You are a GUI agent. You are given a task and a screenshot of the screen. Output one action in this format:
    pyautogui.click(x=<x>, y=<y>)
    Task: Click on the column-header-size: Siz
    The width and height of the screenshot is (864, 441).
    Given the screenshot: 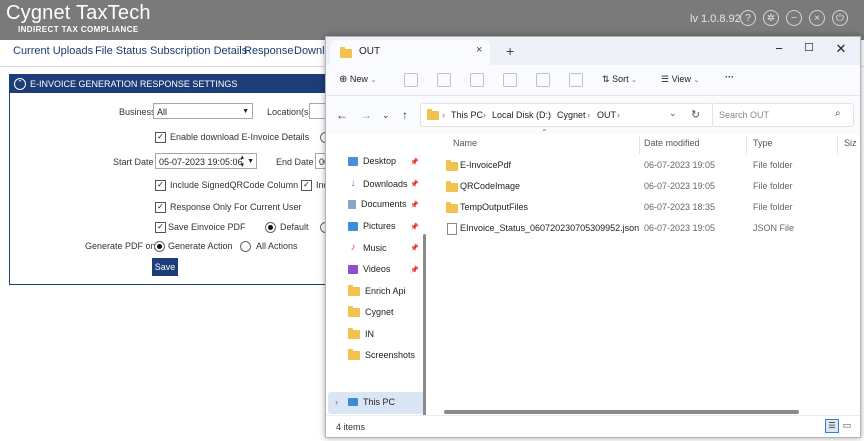 What is the action you would take?
    pyautogui.click(x=850, y=143)
    